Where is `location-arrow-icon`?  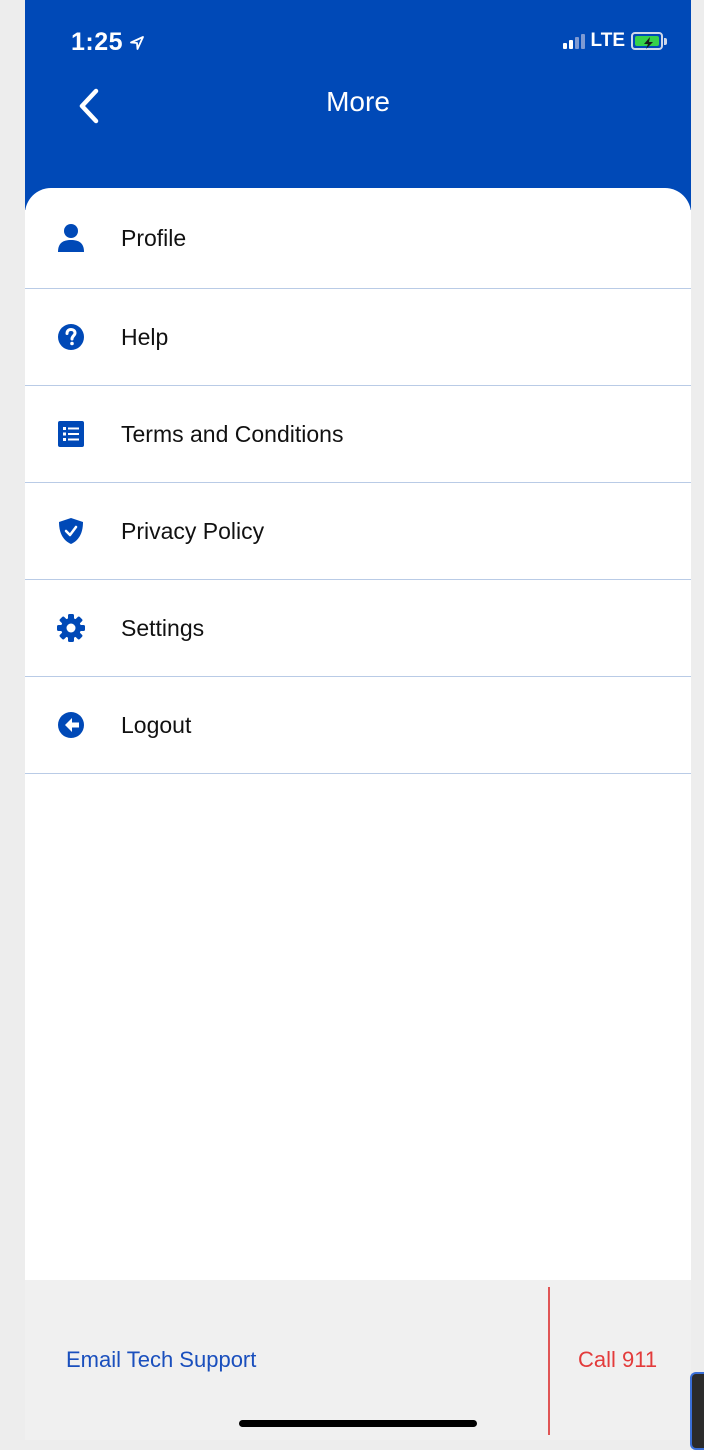
location-arrow-icon is located at coordinates (137, 42).